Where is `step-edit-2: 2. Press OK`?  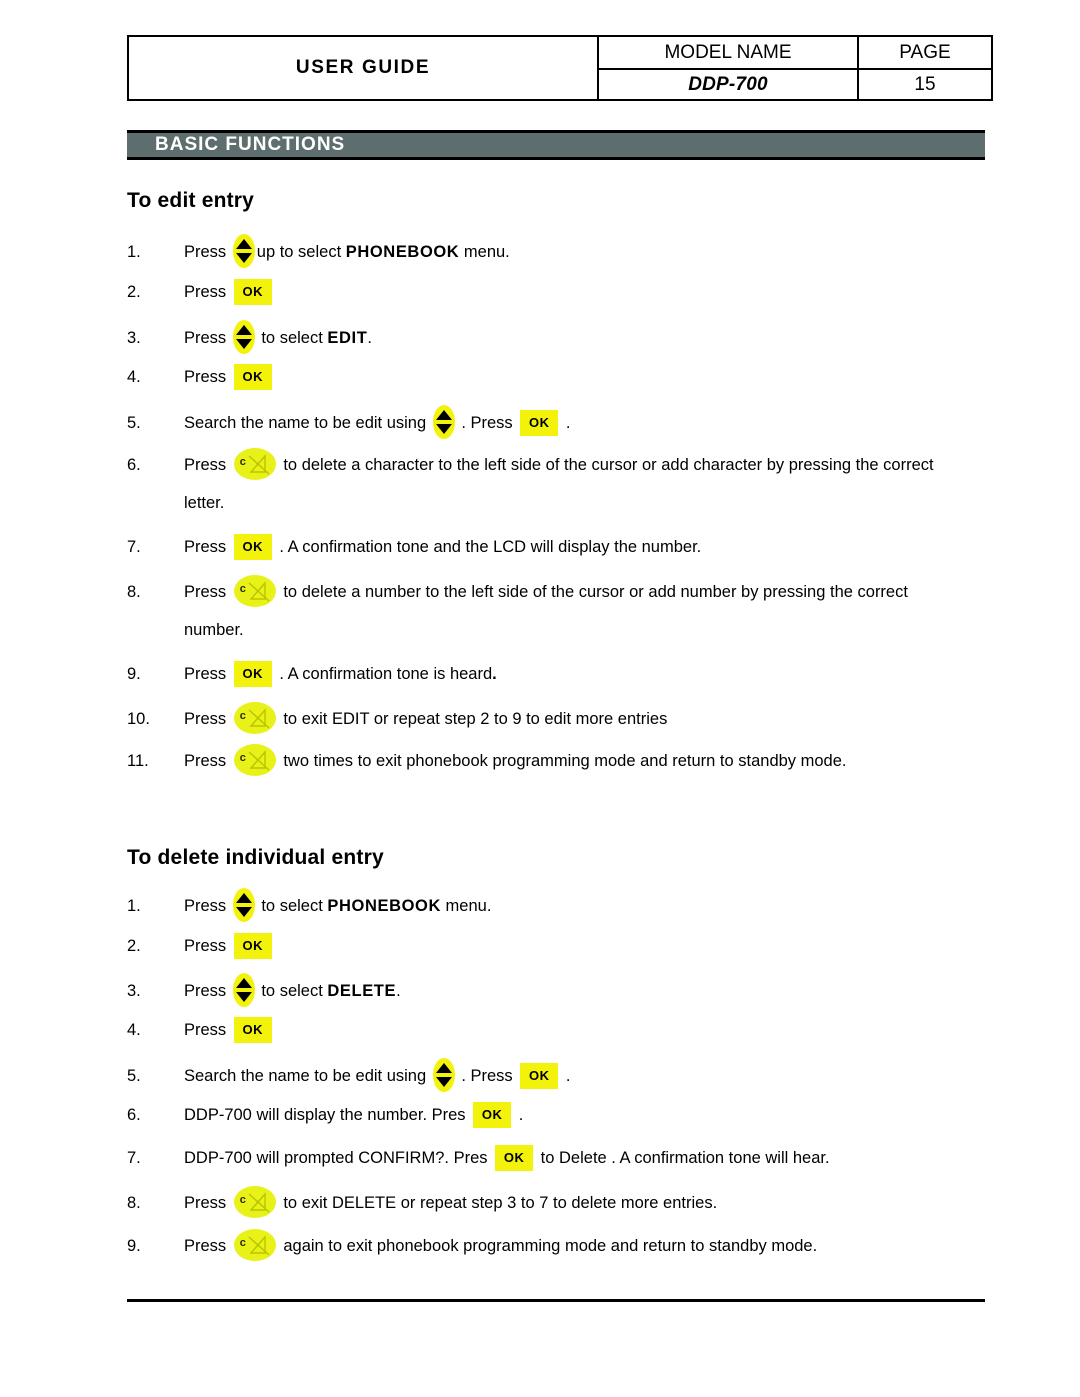
step-edit-2: 2. Press OK is located at coordinates (577, 292).